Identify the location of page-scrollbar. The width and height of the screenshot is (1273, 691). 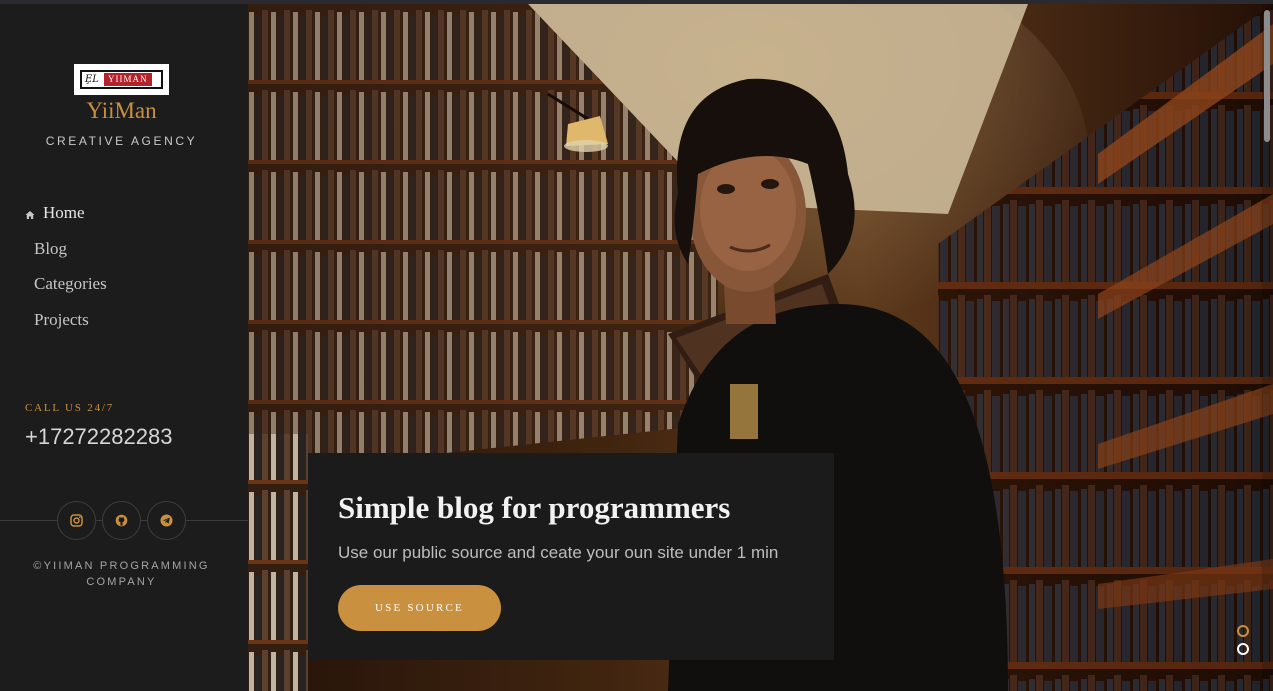
(1267, 347).